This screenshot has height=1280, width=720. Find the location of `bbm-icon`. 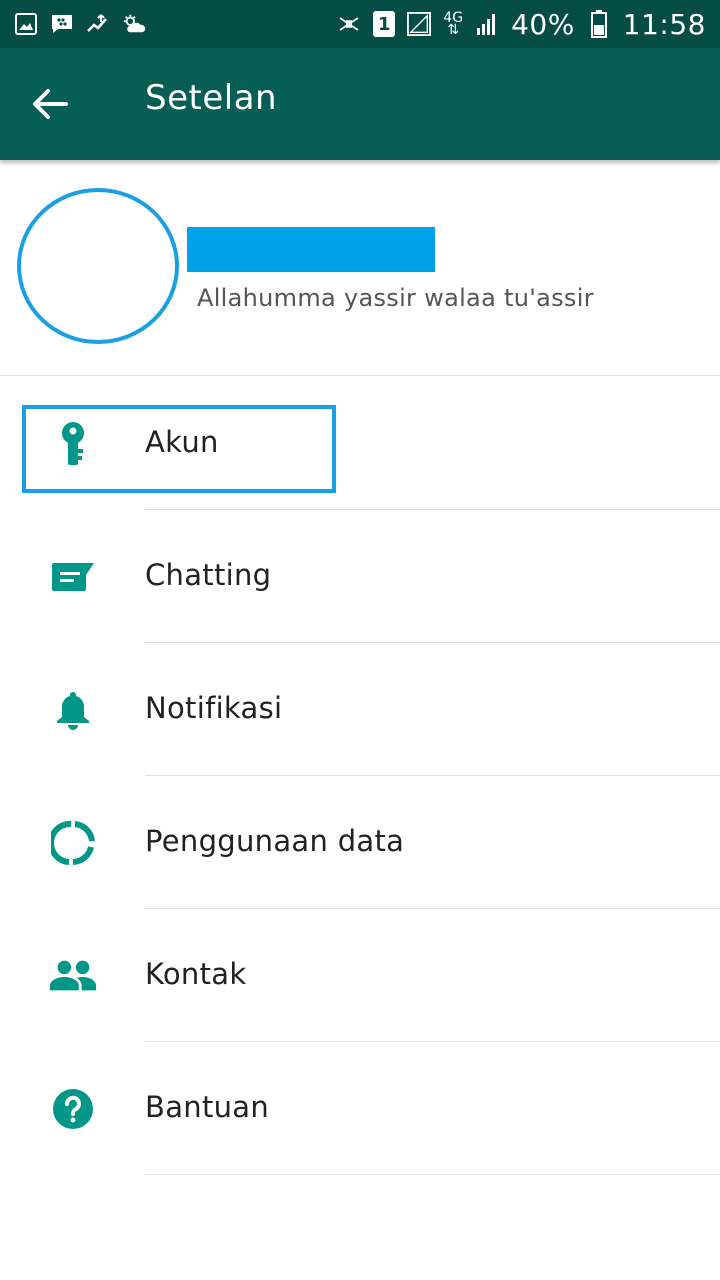

bbm-icon is located at coordinates (62, 24).